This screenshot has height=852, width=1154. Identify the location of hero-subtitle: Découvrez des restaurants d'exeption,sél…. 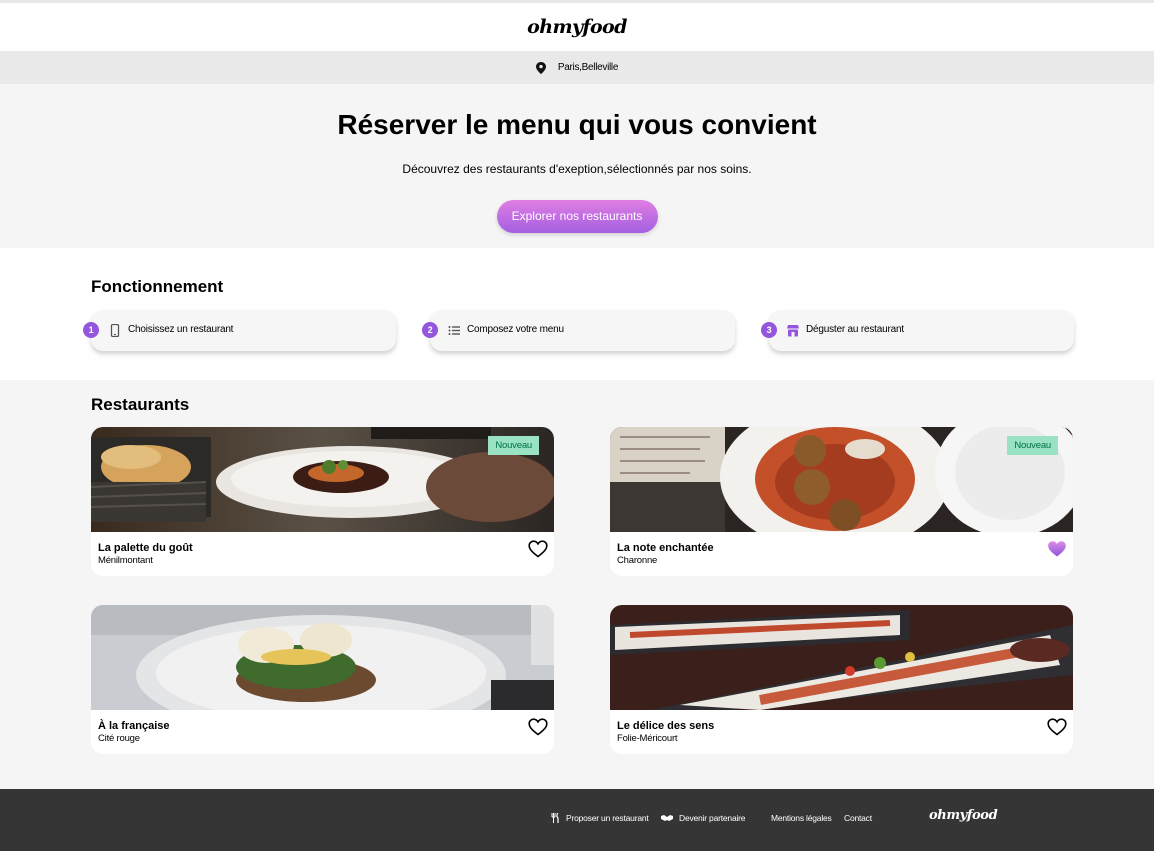
(577, 169).